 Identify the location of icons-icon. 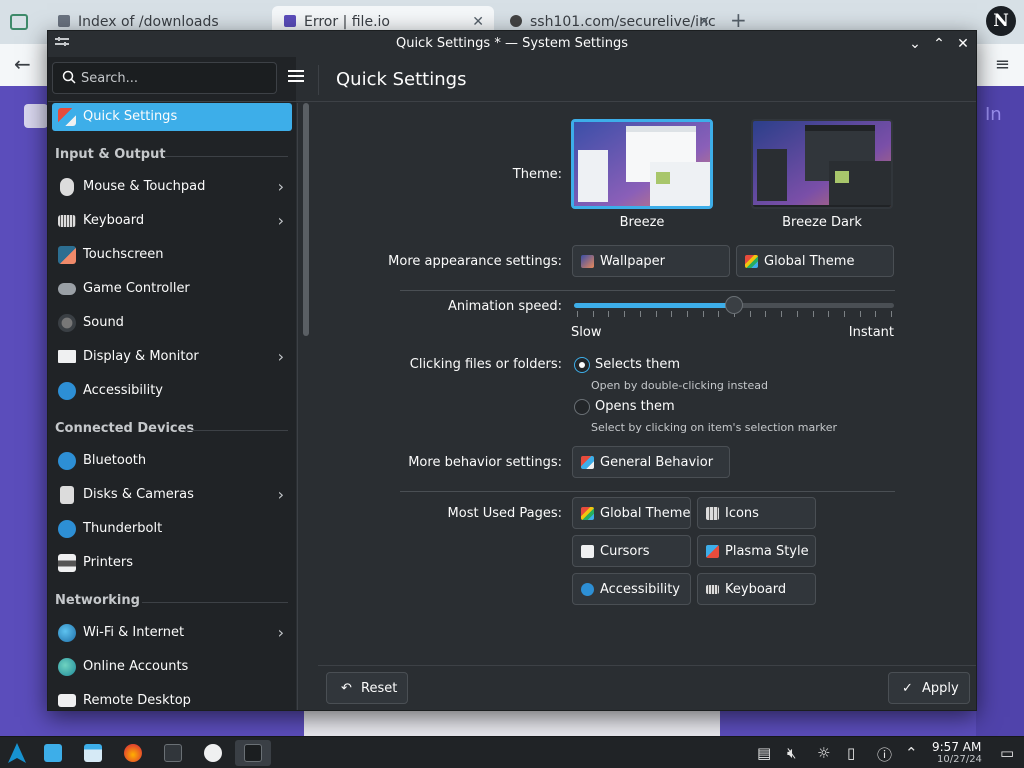
(712, 513).